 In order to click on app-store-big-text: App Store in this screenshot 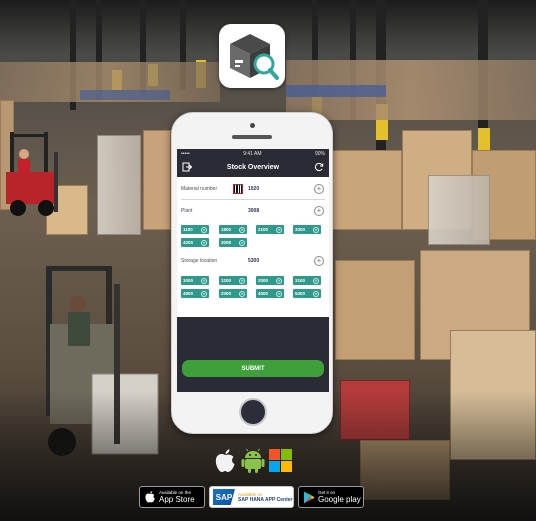, I will do `click(177, 499)`.